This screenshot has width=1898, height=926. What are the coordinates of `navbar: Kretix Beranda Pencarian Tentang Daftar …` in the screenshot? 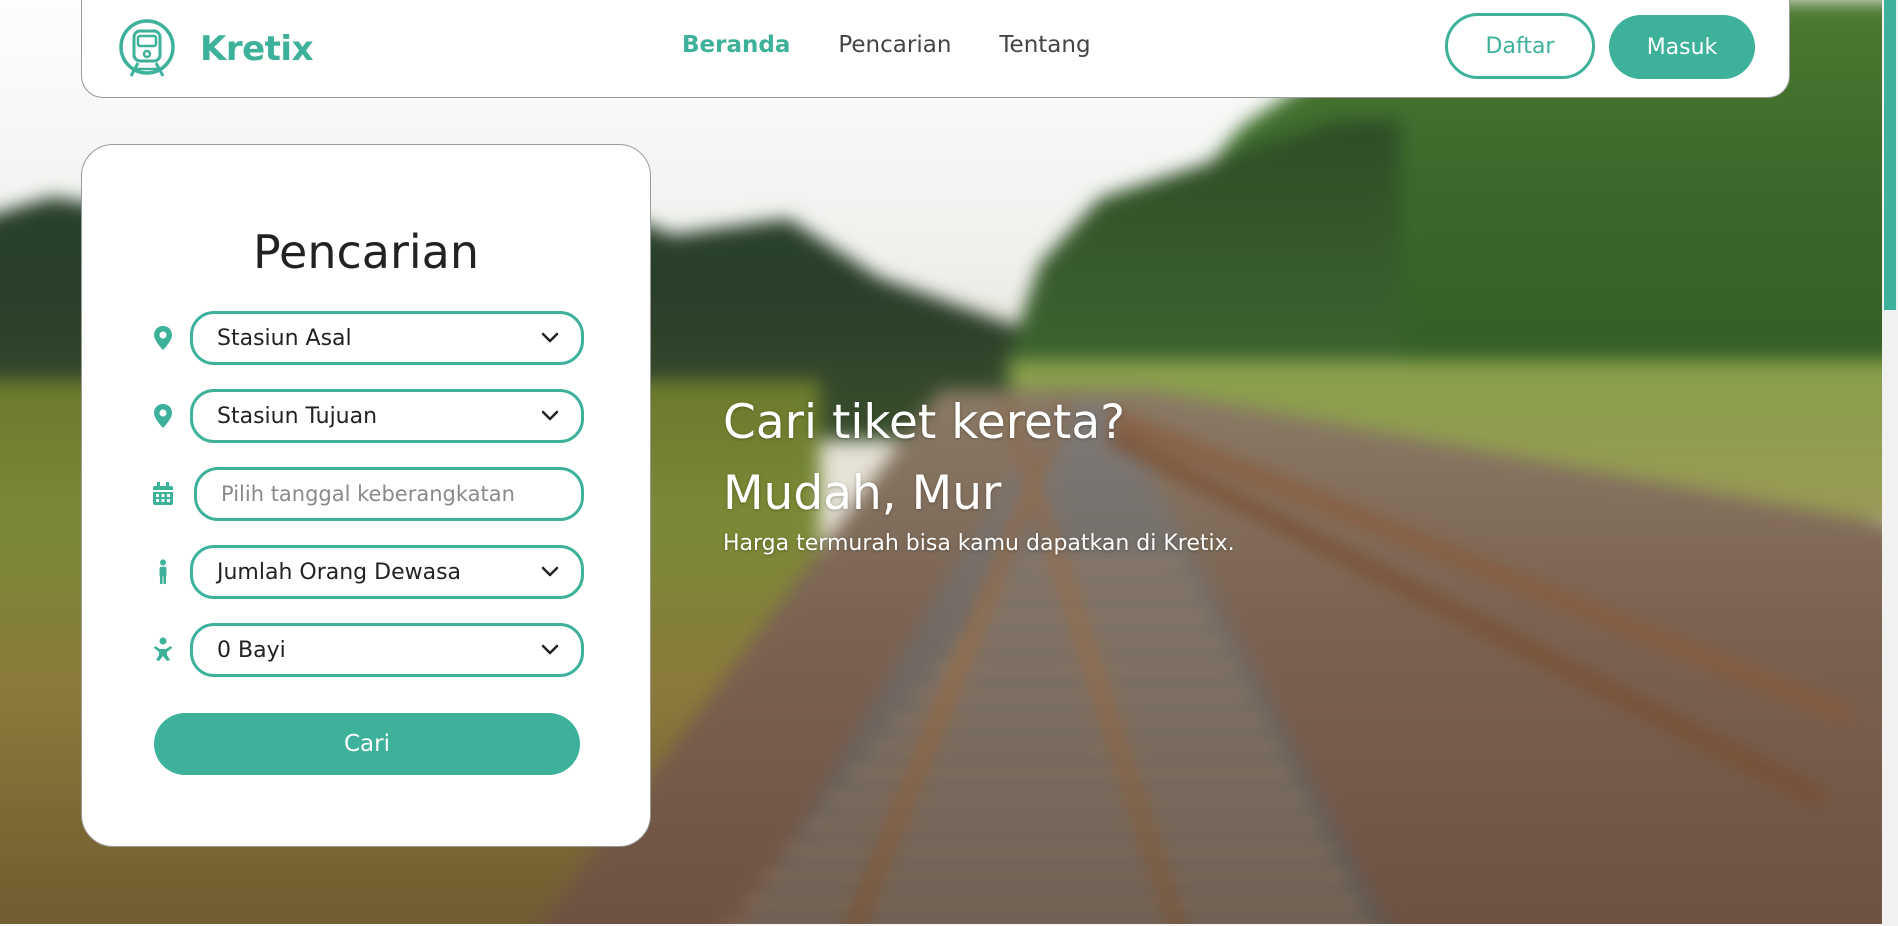 It's located at (935, 49).